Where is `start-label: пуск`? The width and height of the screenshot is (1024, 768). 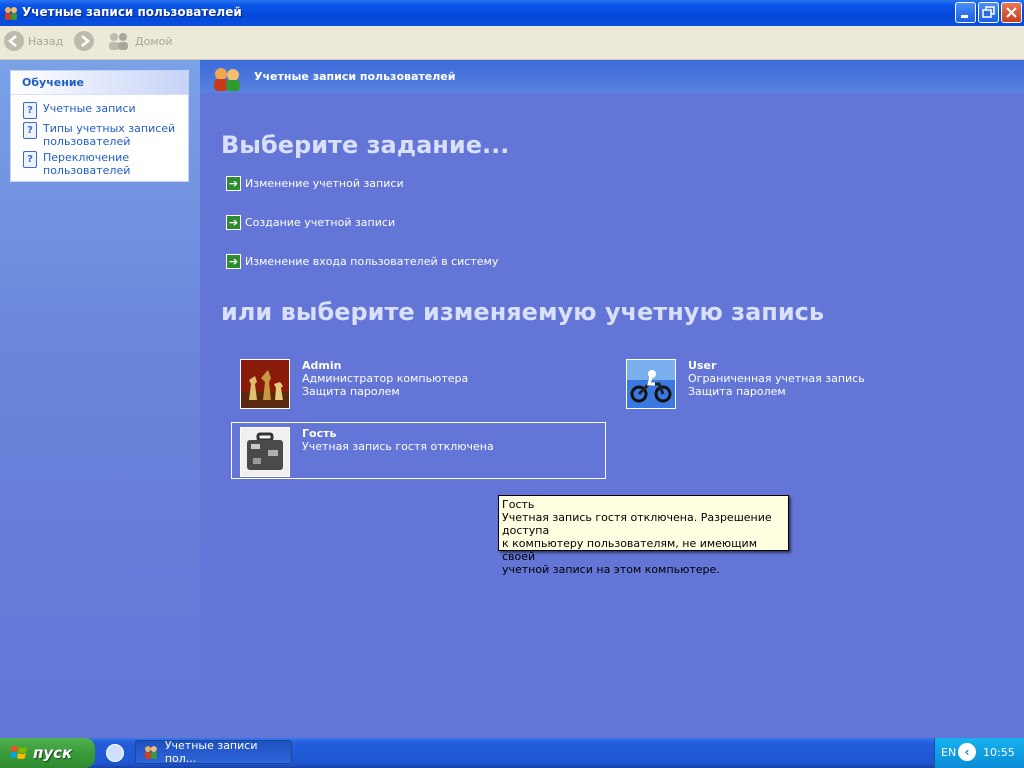
start-label: пуск is located at coordinates (53, 753).